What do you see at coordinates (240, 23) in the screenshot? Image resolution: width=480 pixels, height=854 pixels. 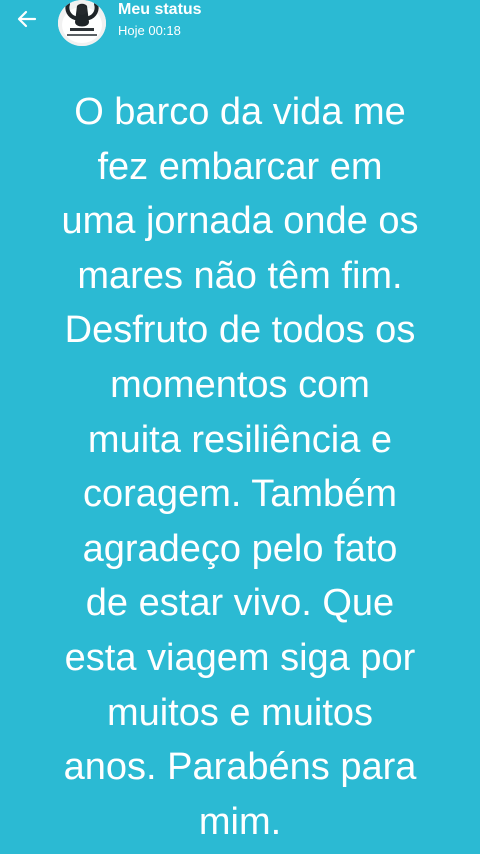 I see `status-header: Meu status Hoje 00:18` at bounding box center [240, 23].